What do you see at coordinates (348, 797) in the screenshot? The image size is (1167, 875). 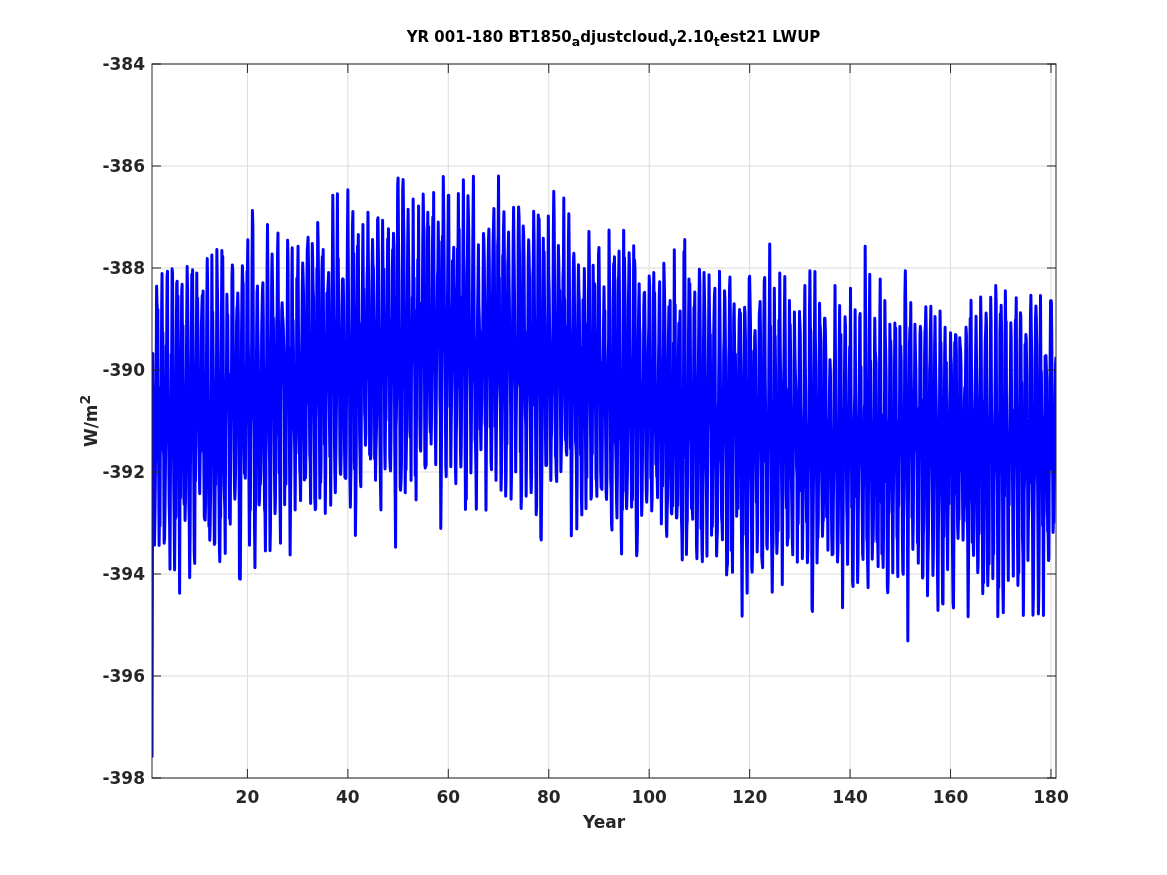 I see `x-tick-label: 40` at bounding box center [348, 797].